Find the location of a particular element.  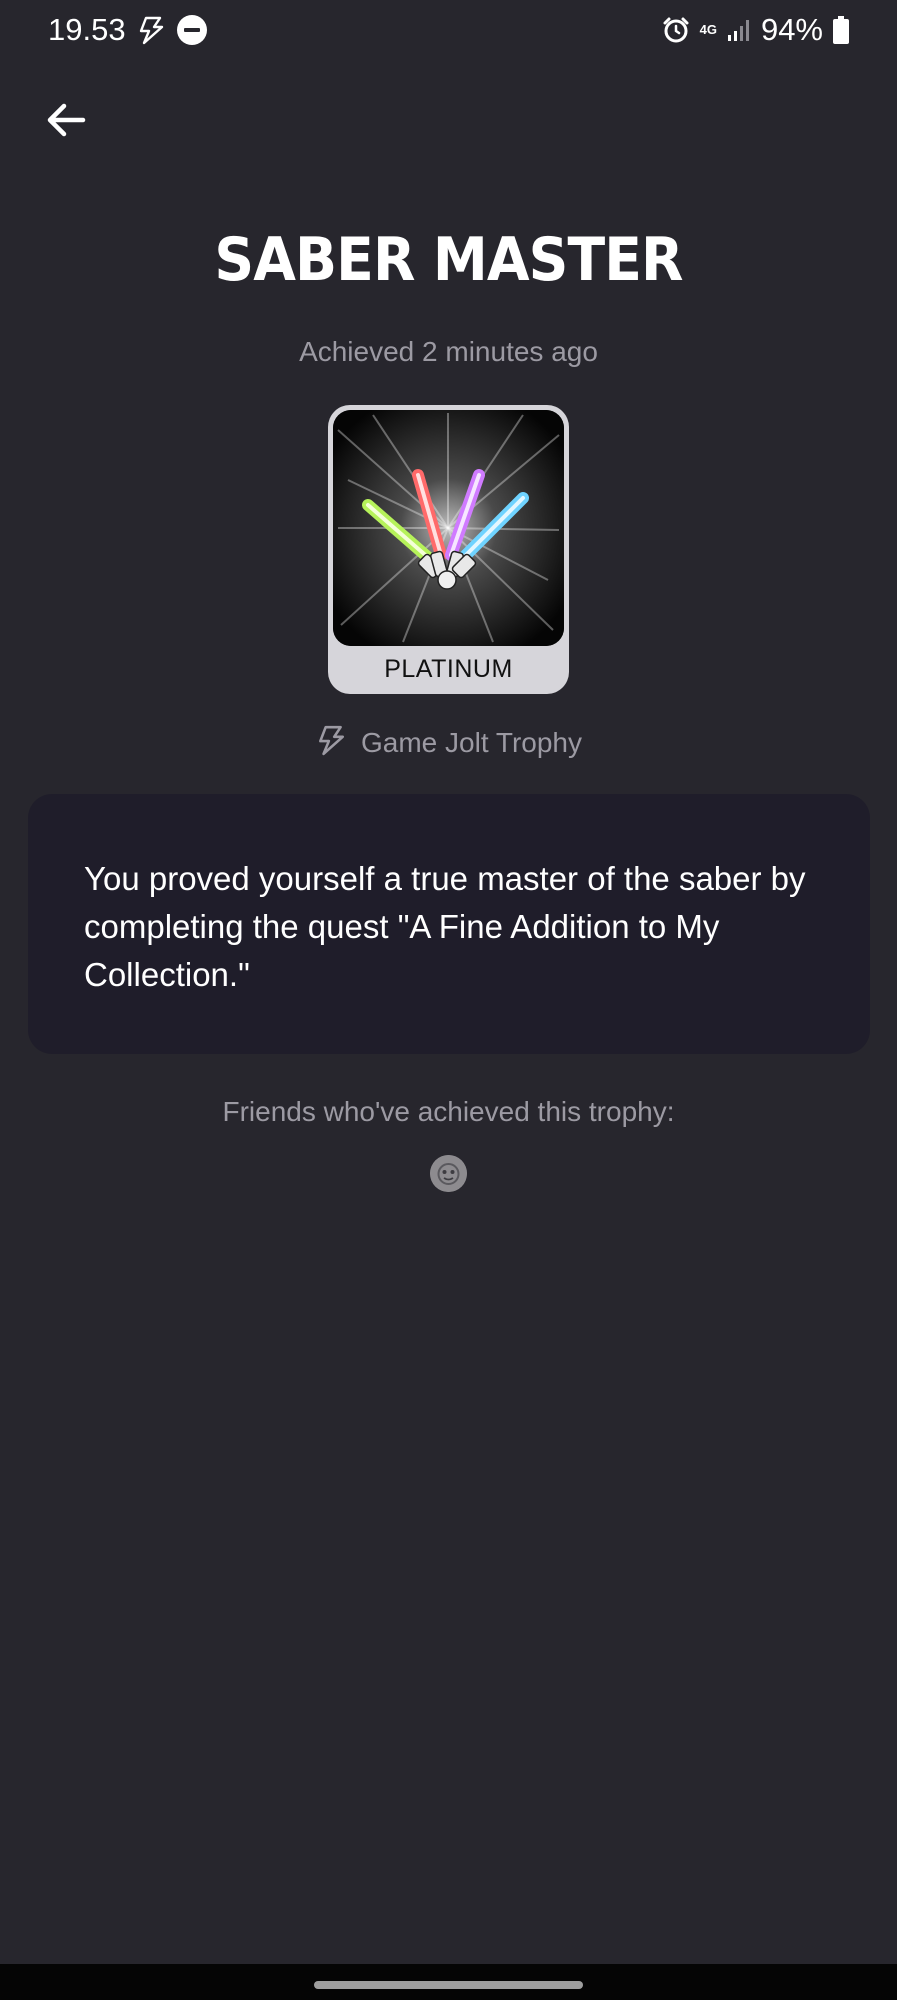

network-label: 4G is located at coordinates (708, 29).